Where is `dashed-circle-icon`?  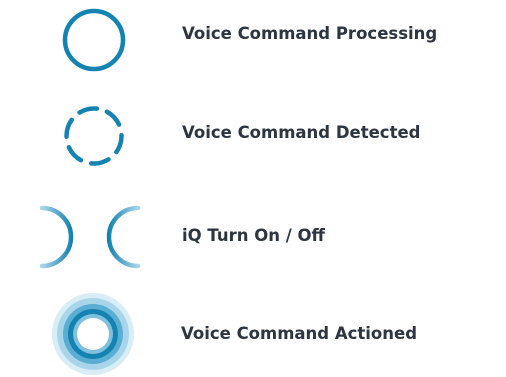
dashed-circle-icon is located at coordinates (94, 136).